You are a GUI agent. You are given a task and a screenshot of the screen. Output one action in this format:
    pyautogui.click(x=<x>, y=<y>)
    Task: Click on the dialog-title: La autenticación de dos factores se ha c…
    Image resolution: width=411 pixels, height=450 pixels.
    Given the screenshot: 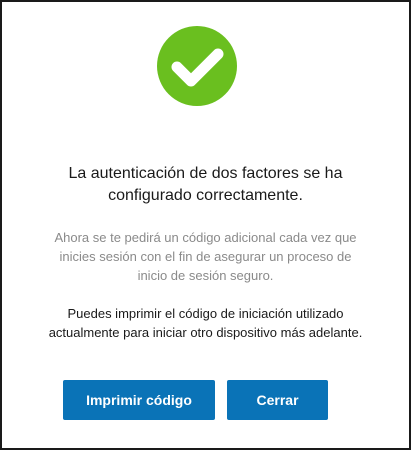 What is the action you would take?
    pyautogui.click(x=205, y=185)
    